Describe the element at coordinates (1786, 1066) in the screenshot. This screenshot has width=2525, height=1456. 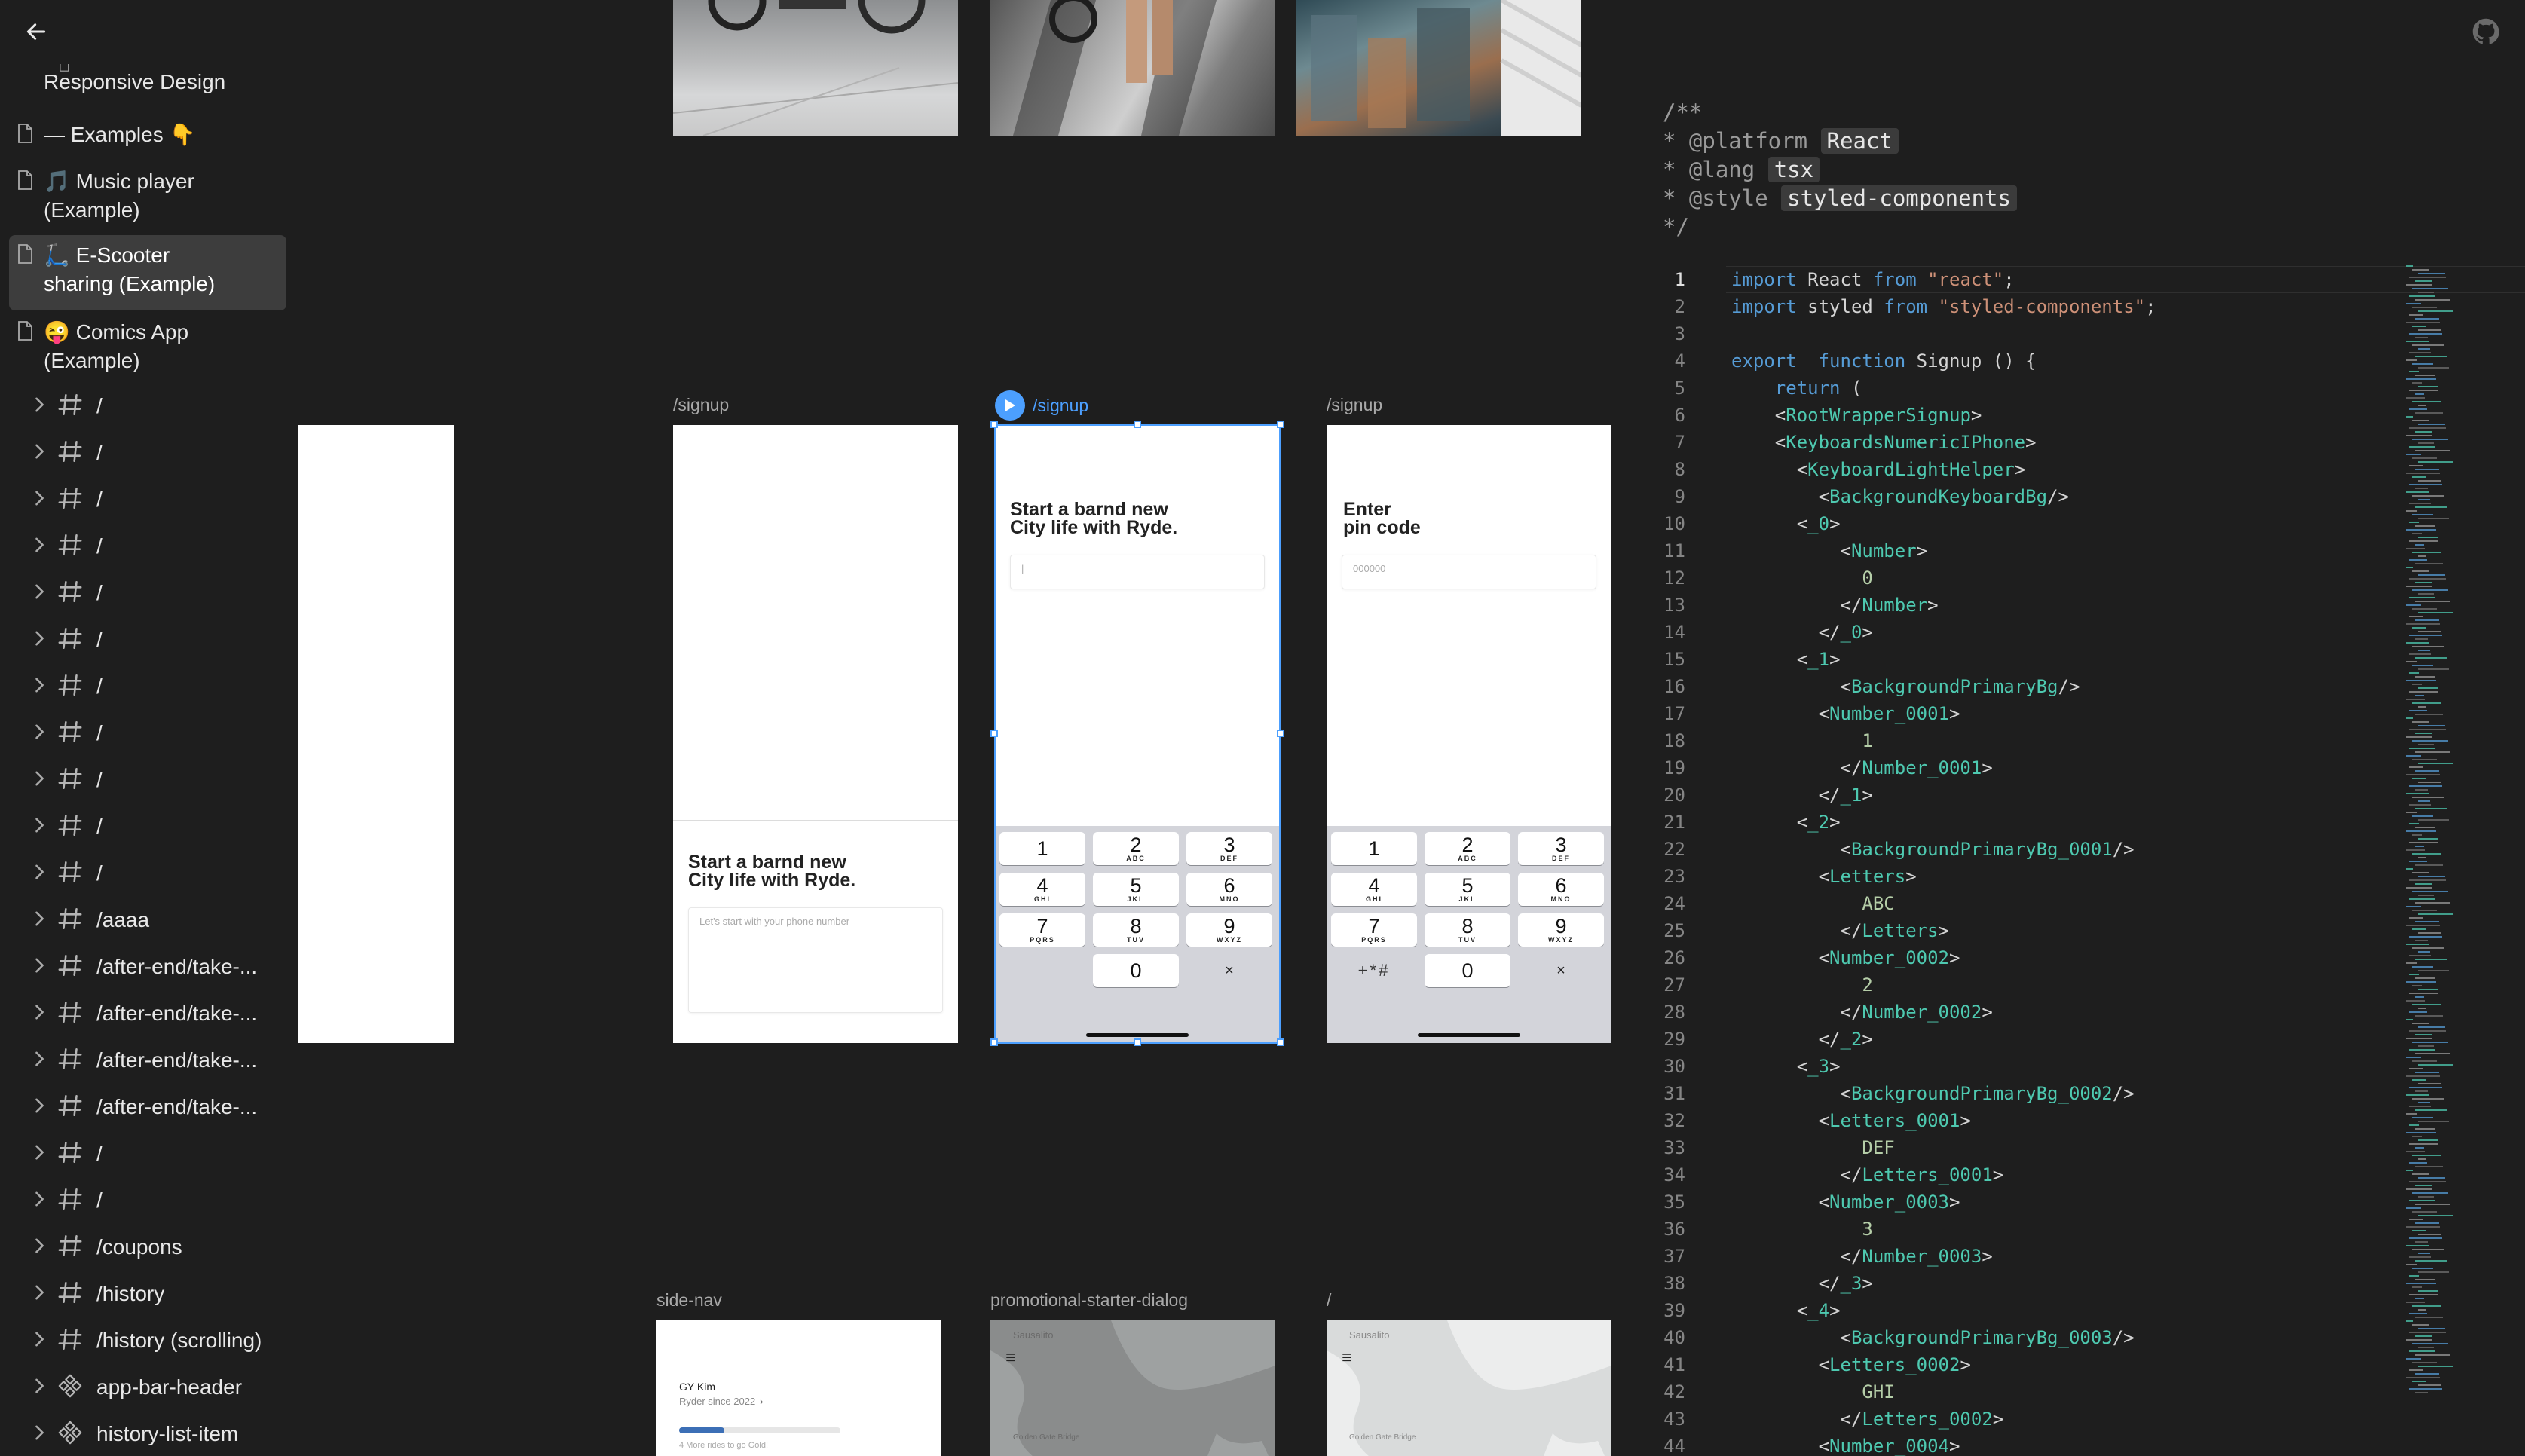
I see `code-line: <_3>` at that location.